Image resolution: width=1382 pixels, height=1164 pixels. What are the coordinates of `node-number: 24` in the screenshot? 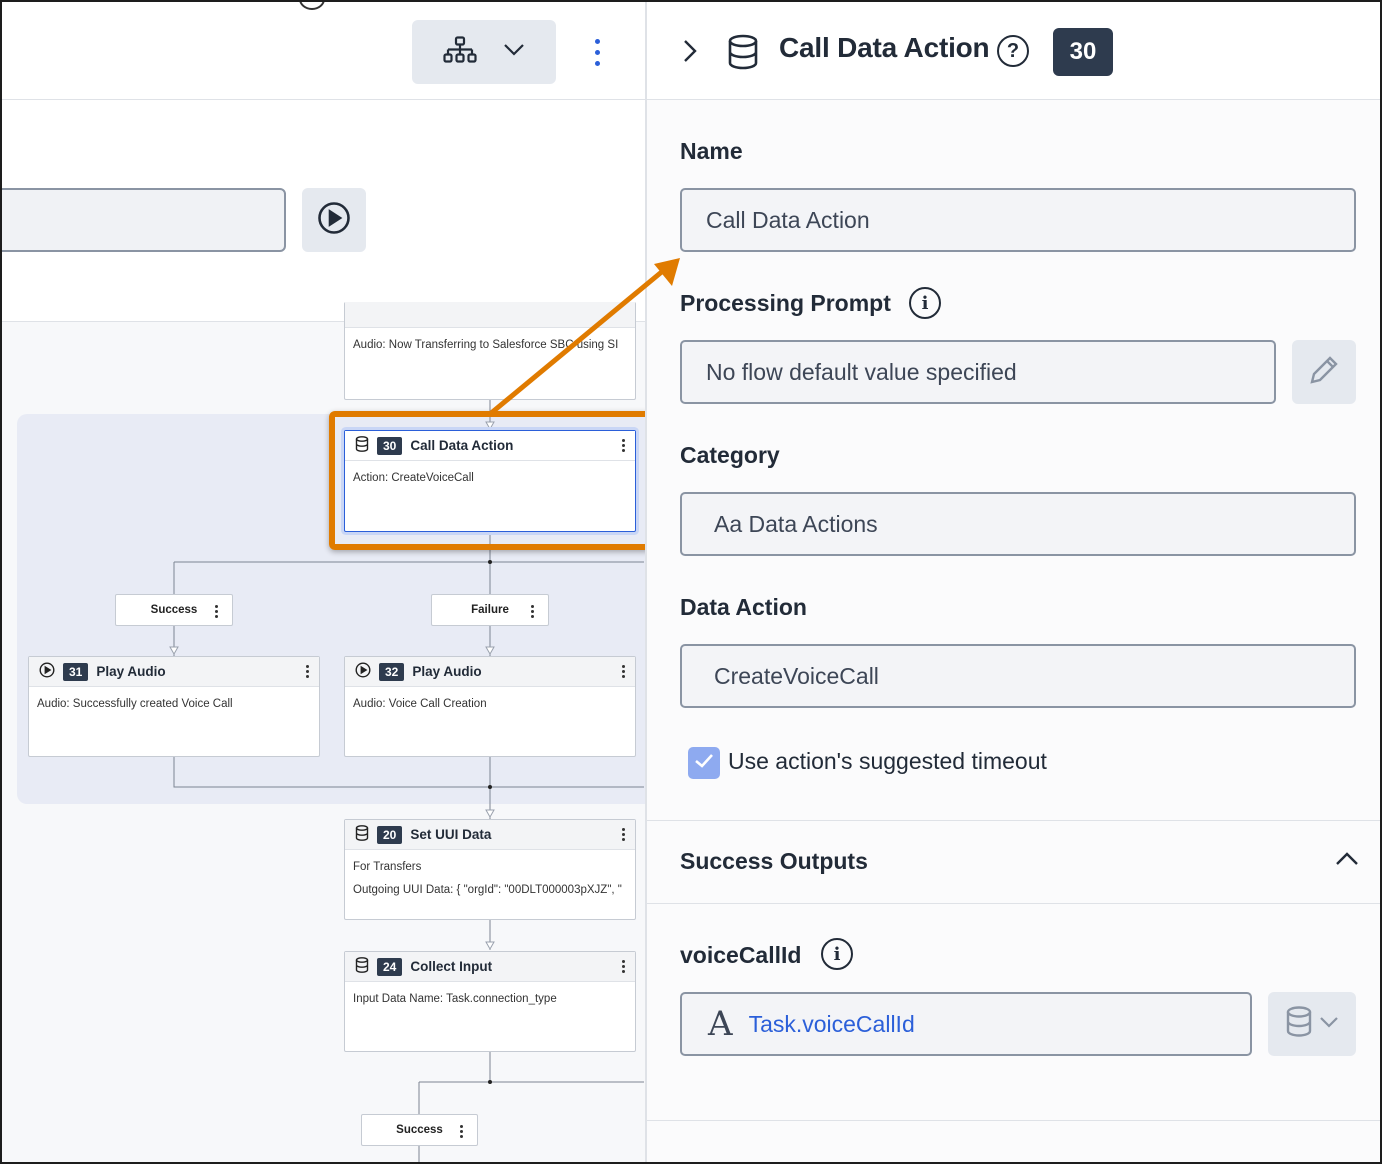 It's located at (390, 966).